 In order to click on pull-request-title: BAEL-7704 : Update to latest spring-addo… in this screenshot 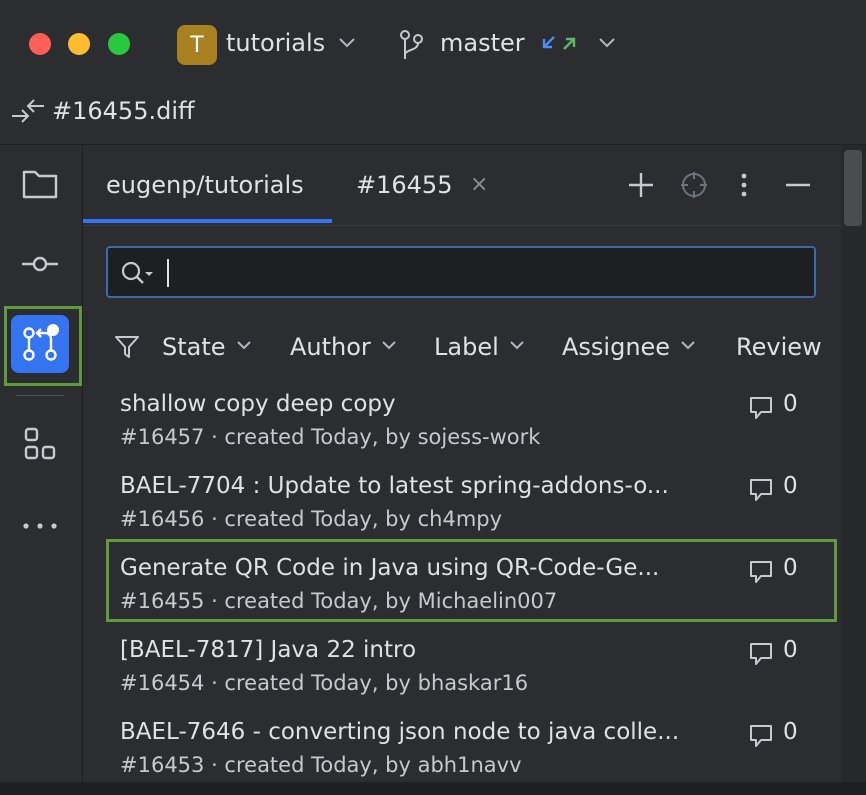, I will do `click(394, 486)`.